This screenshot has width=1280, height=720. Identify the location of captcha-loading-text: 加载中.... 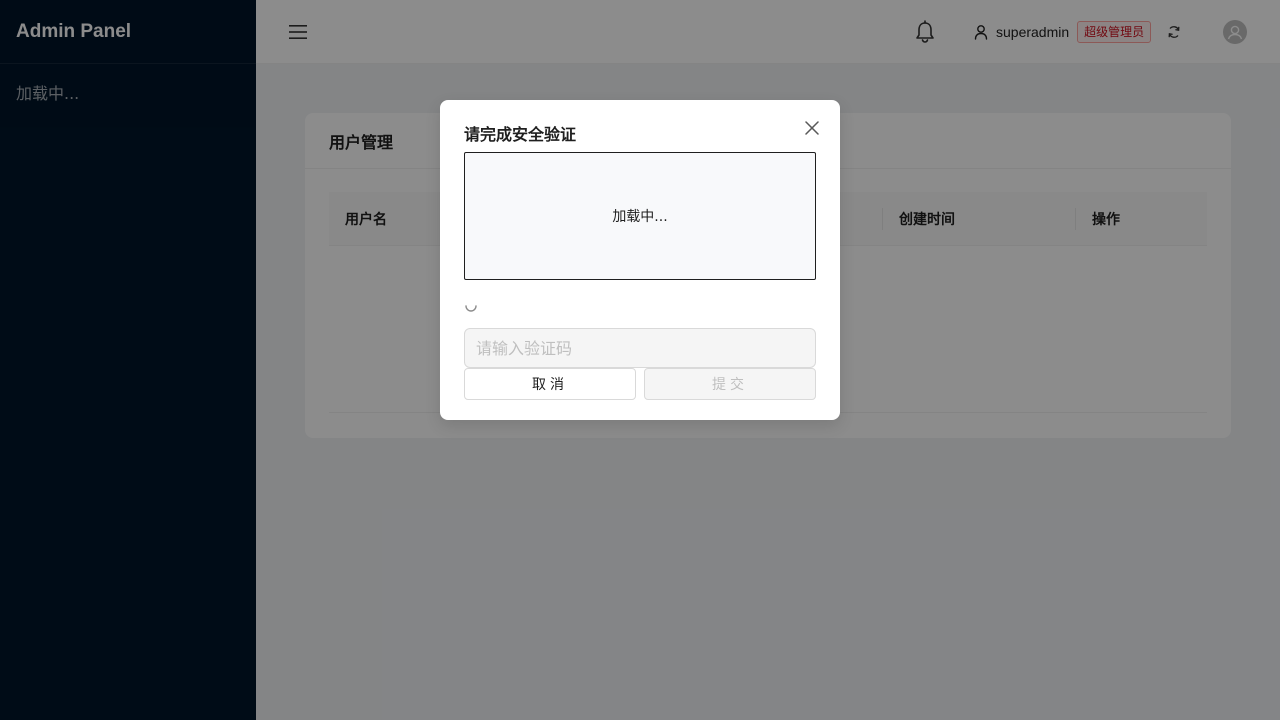
(640, 217).